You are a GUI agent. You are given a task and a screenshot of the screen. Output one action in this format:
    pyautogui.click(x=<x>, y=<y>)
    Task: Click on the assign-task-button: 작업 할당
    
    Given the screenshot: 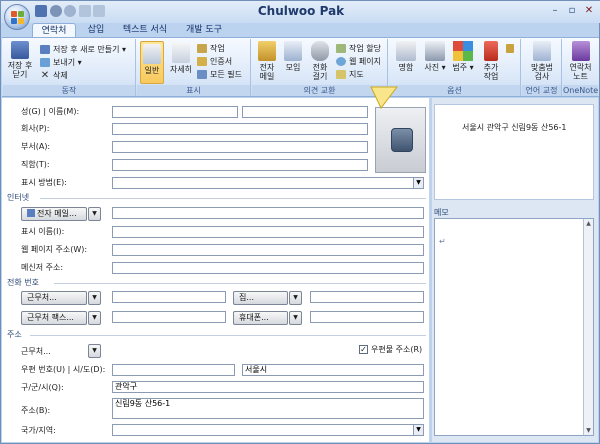 What is the action you would take?
    pyautogui.click(x=358, y=48)
    